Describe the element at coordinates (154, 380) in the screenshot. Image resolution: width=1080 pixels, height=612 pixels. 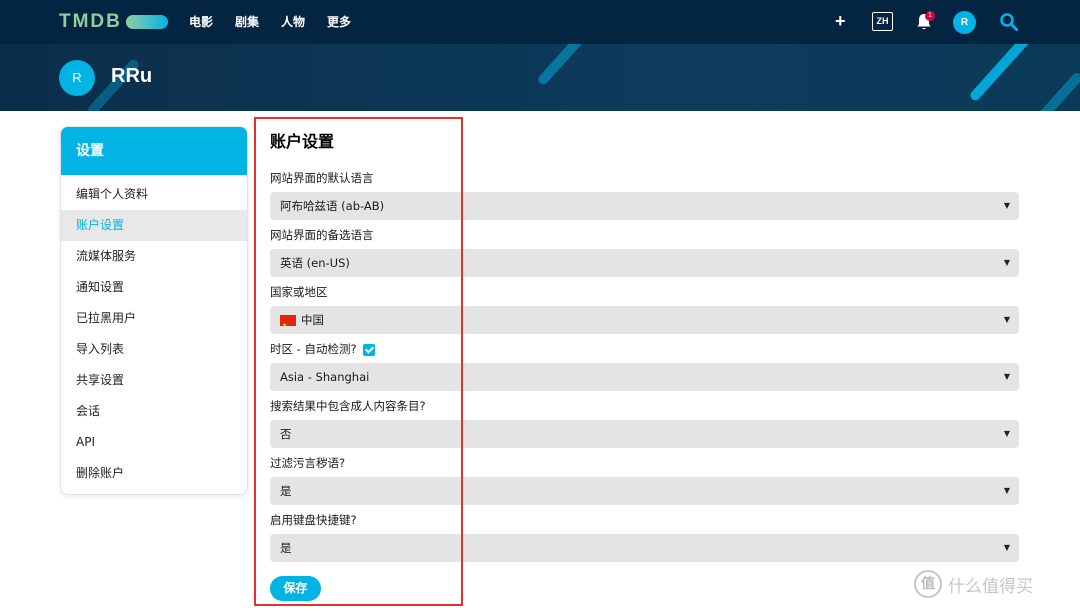
I see `sidebar-item-sharing-settings: 共享设置` at that location.